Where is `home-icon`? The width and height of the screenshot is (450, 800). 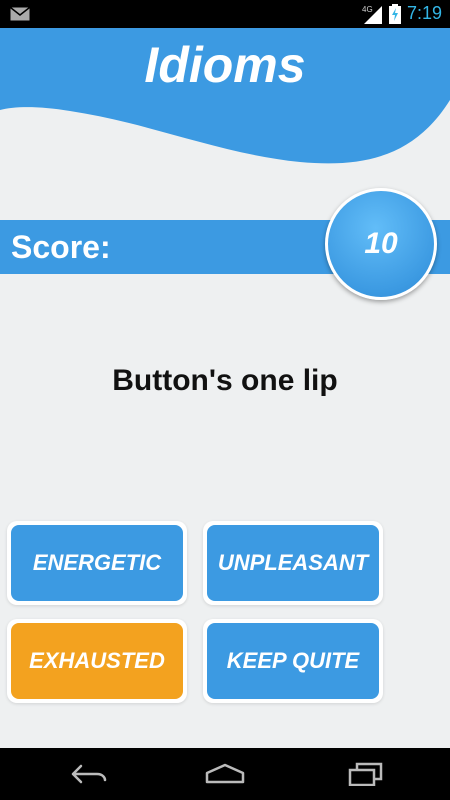 home-icon is located at coordinates (225, 773).